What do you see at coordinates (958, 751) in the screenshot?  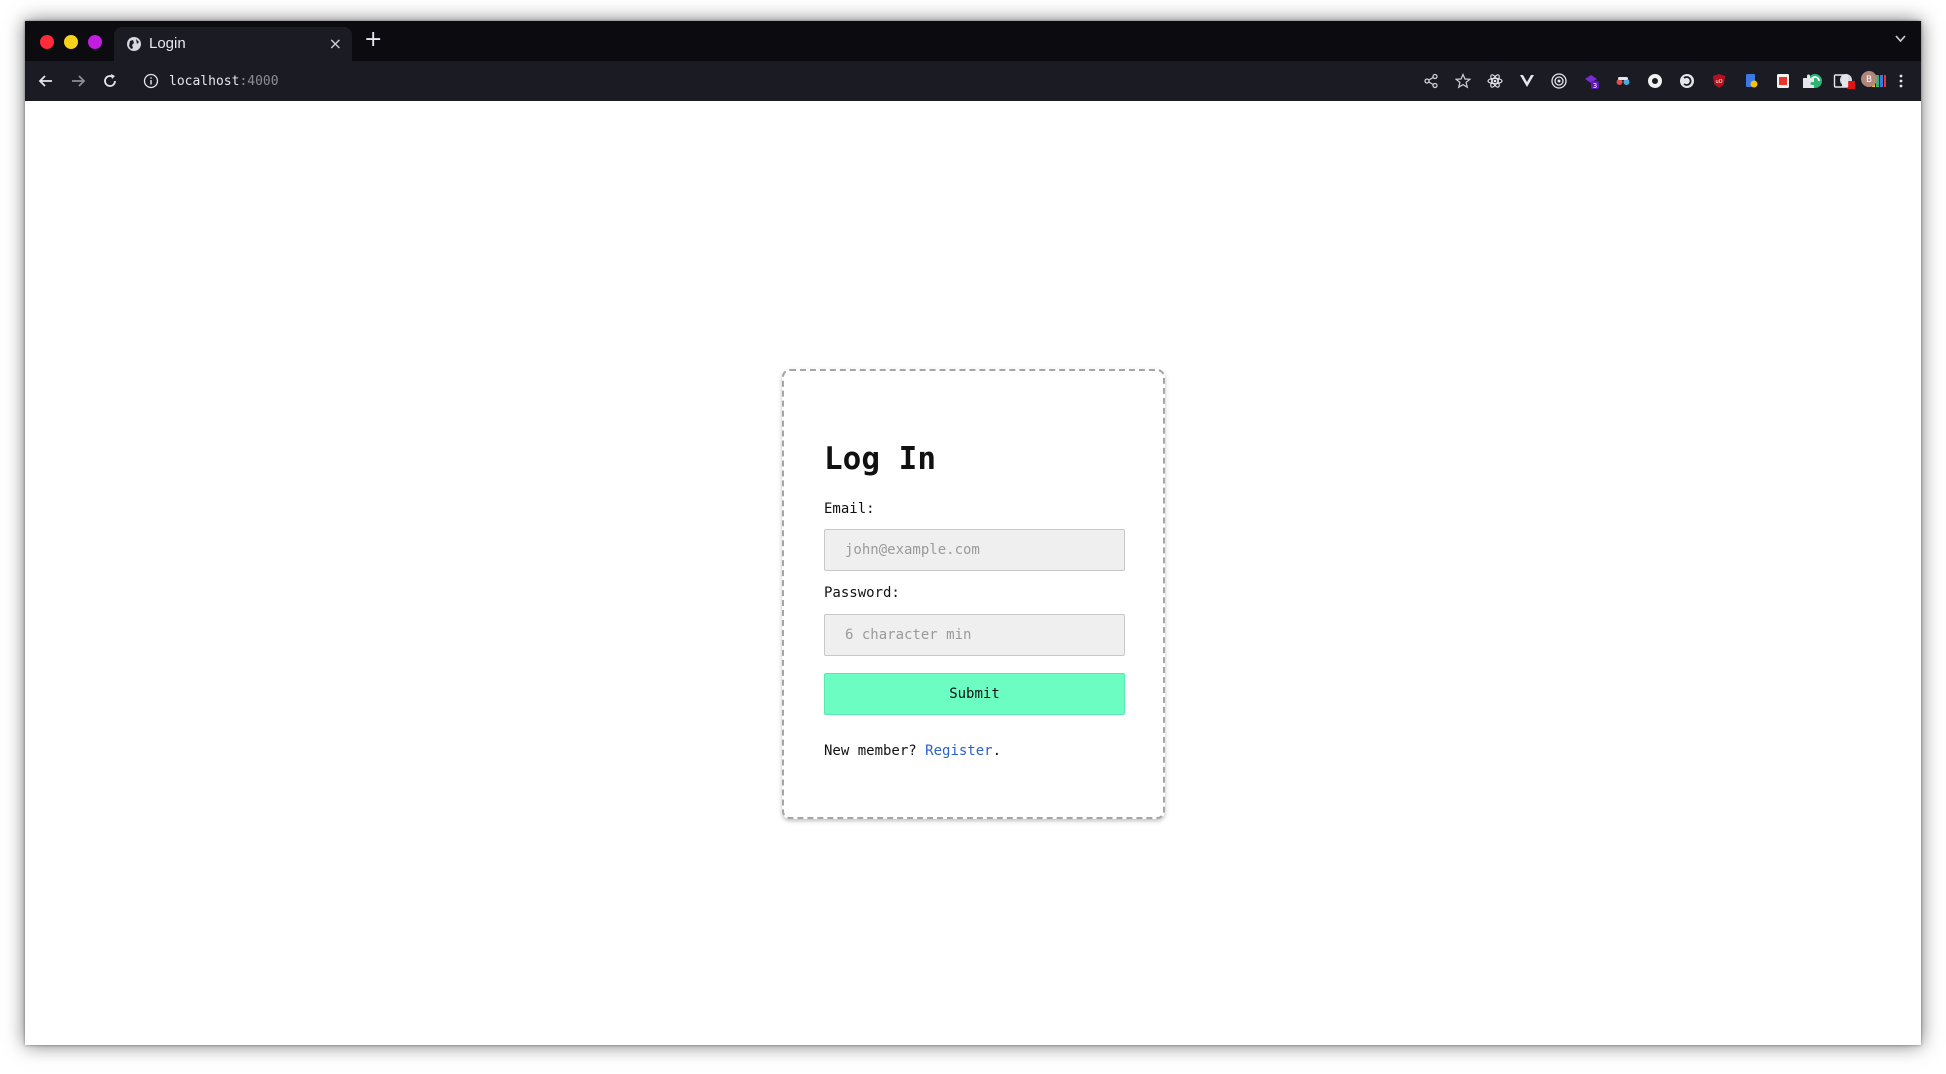 I see `register-link: Register` at bounding box center [958, 751].